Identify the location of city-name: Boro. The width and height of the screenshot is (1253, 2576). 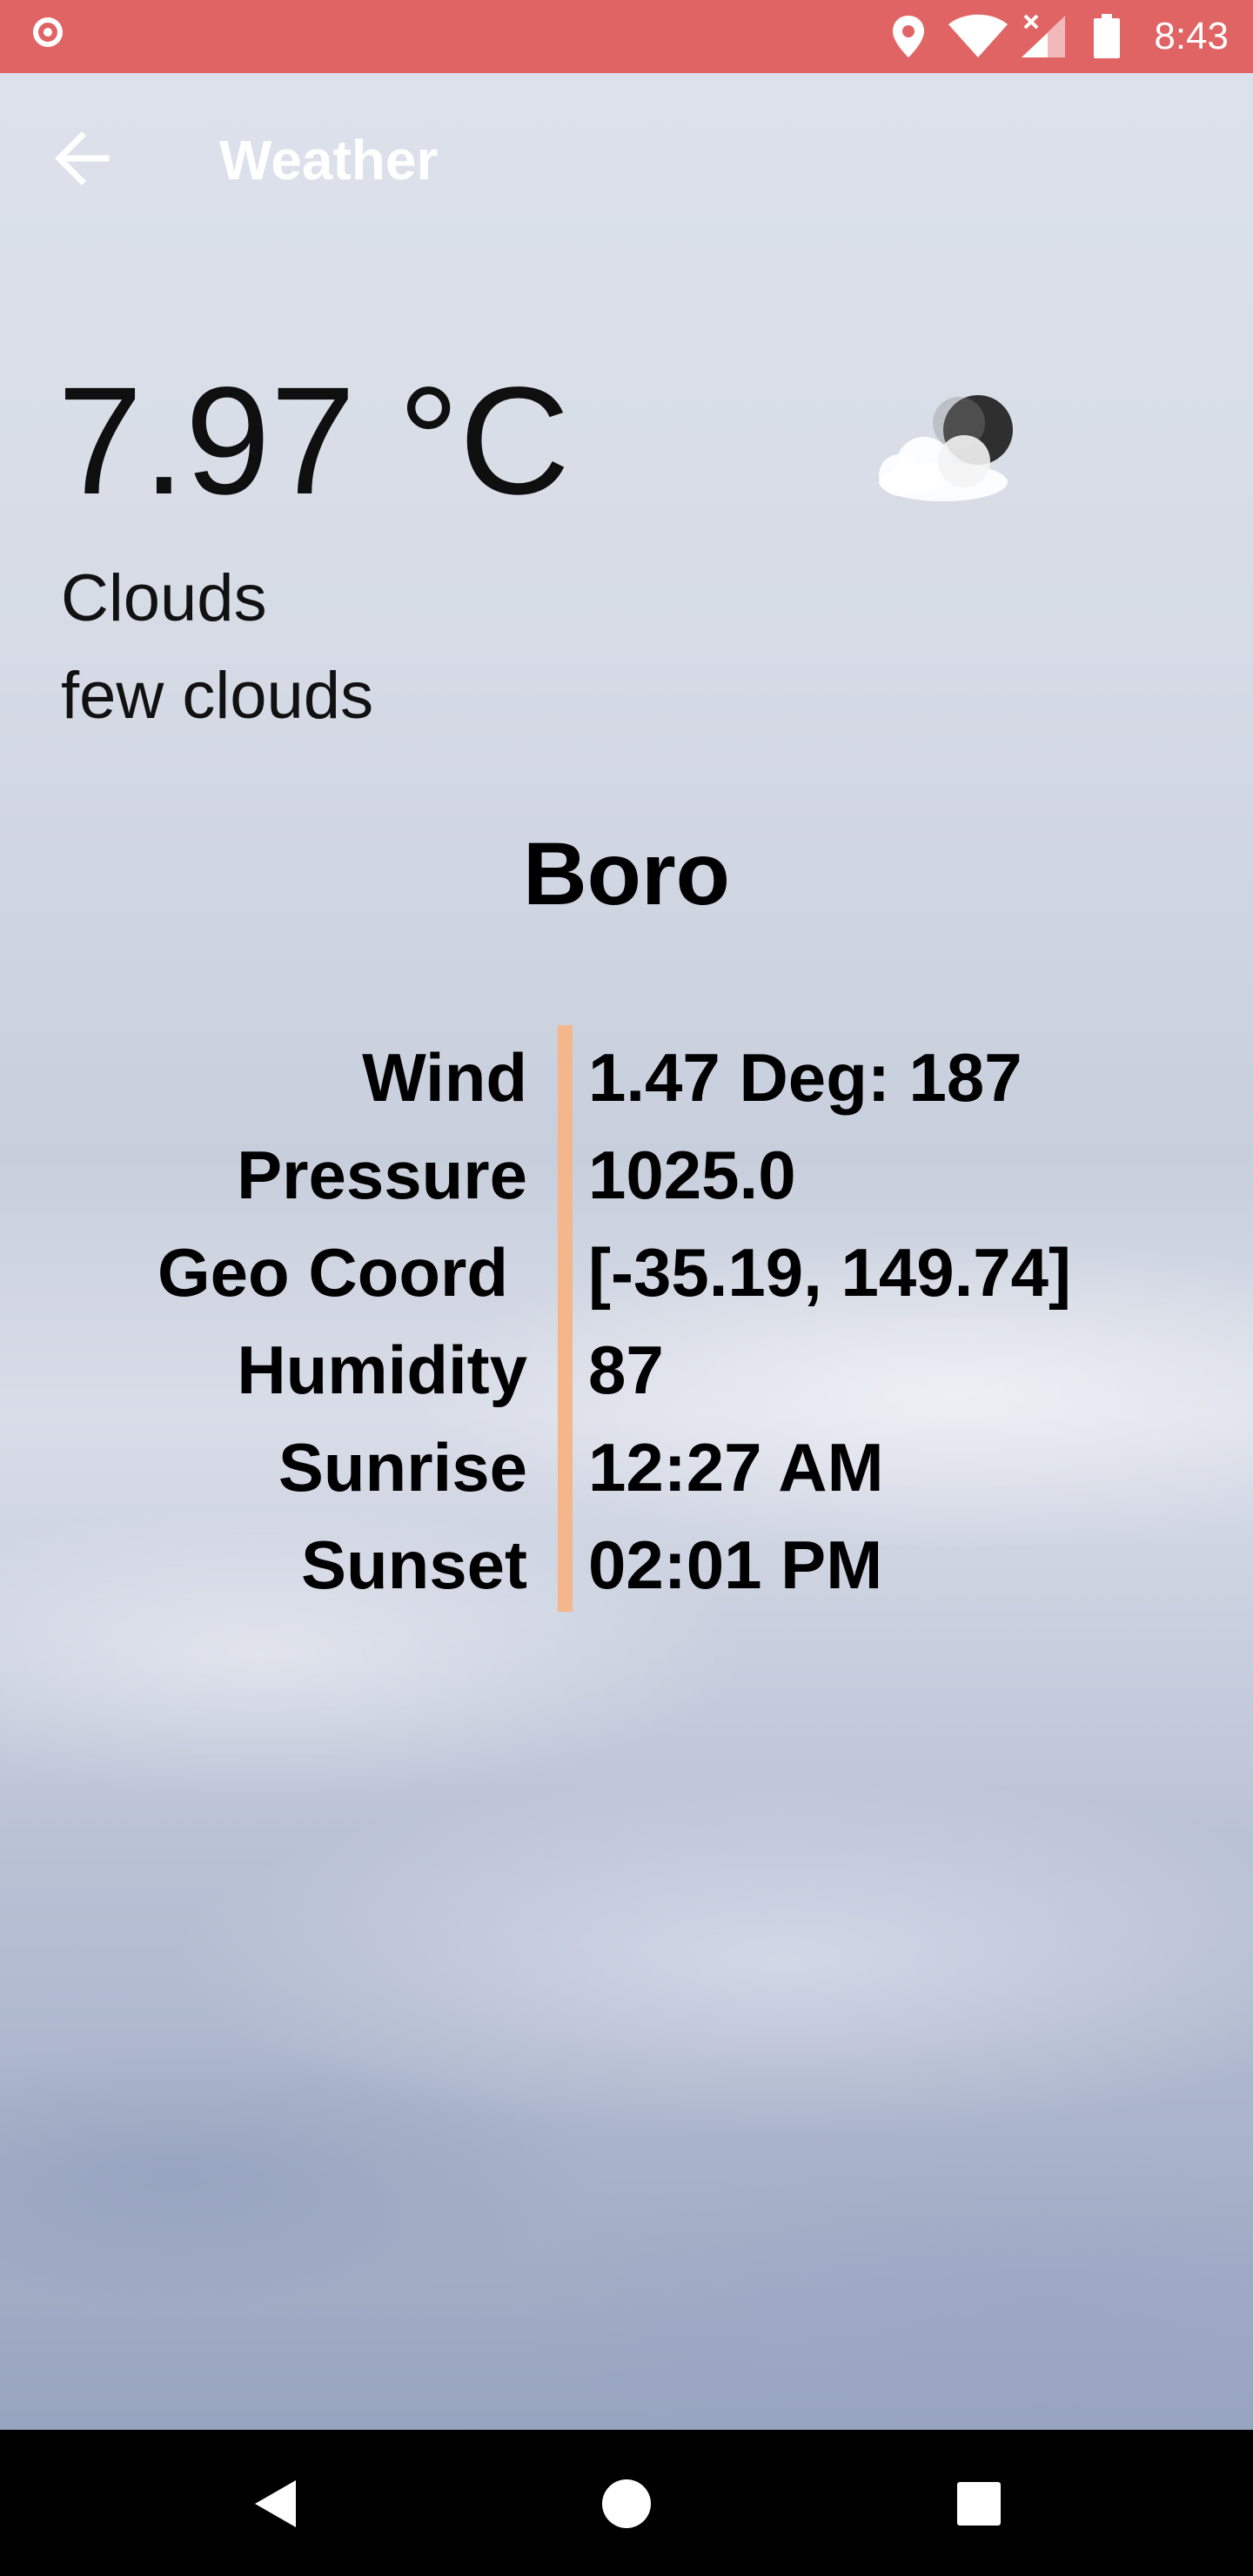
(626, 874).